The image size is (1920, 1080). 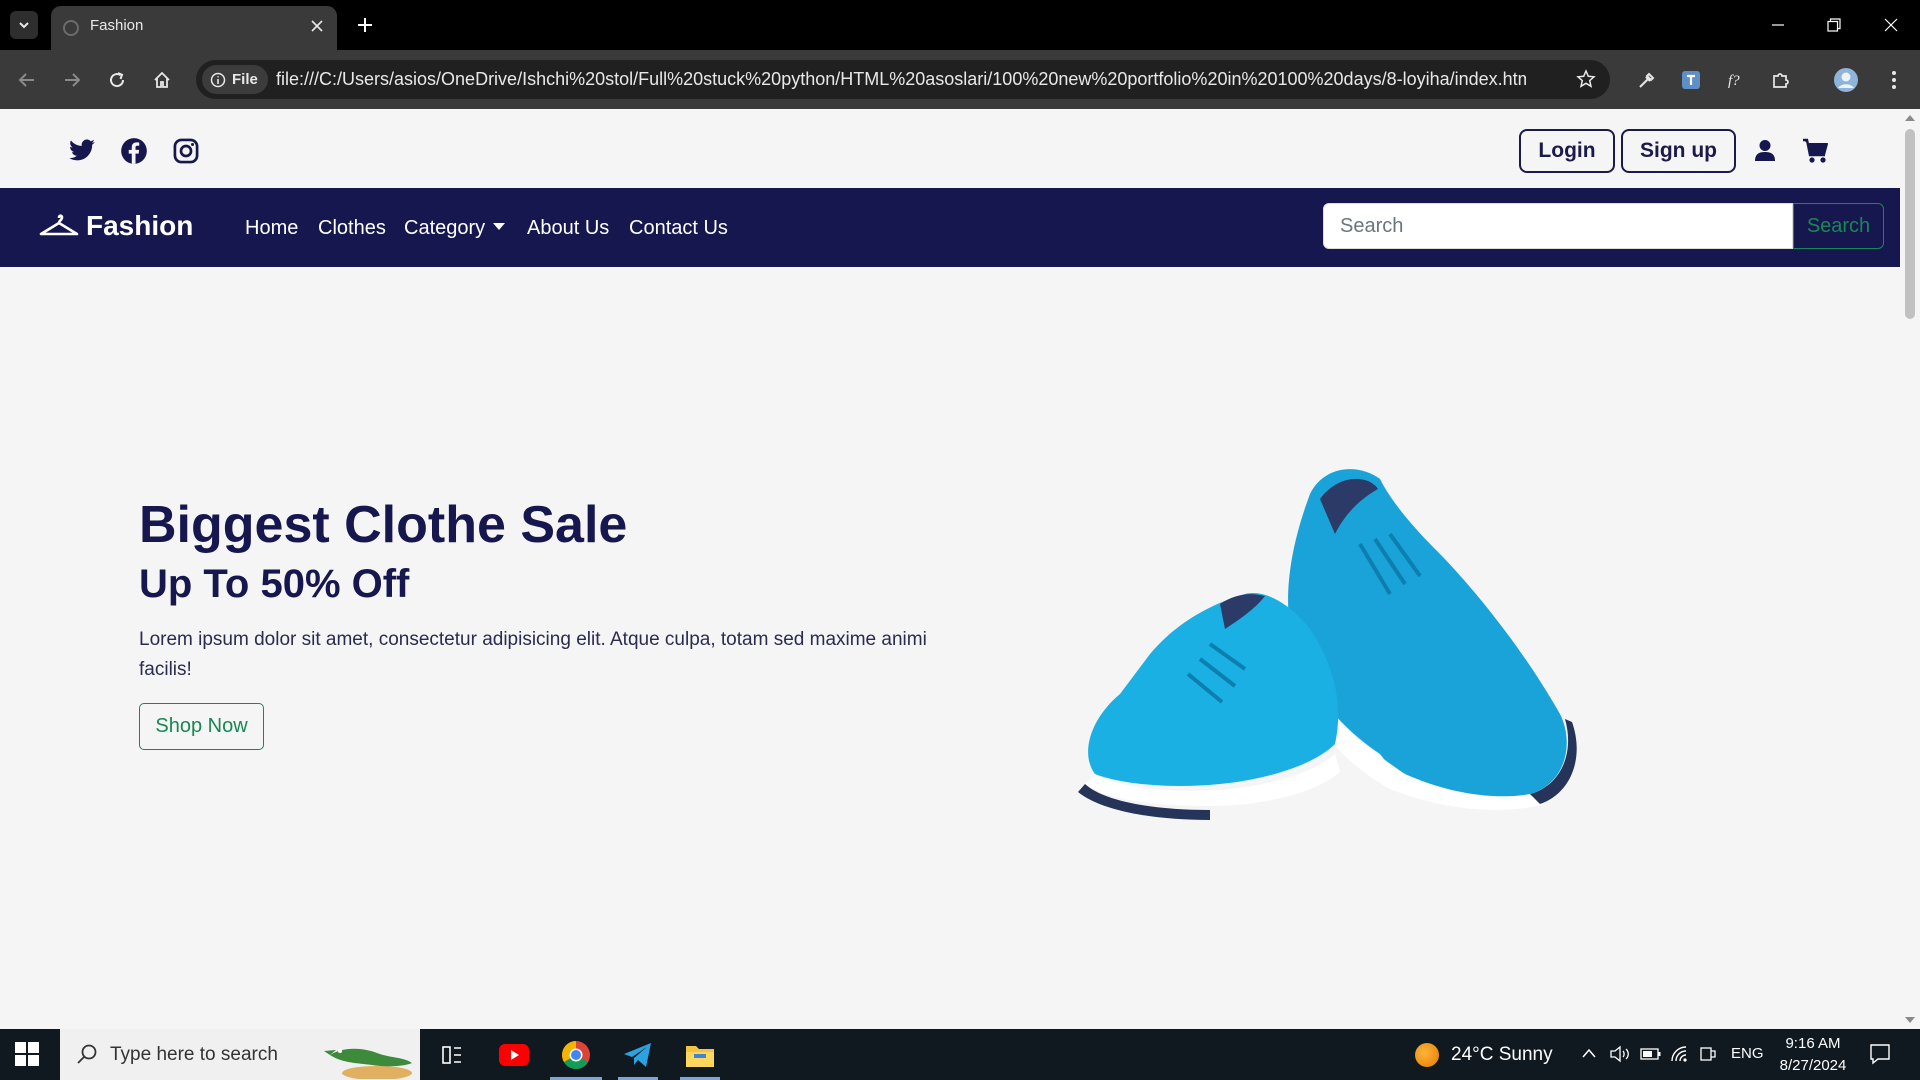 What do you see at coordinates (1502, 1054) in the screenshot?
I see `weather-text: 24°C Sunny` at bounding box center [1502, 1054].